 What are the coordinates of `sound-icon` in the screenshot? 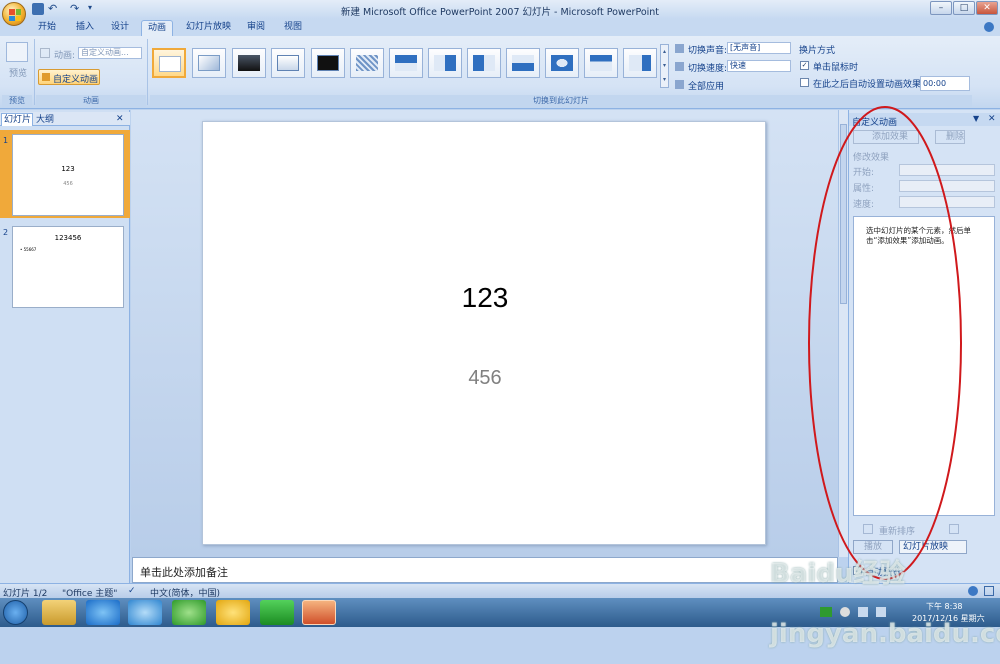 It's located at (679, 48).